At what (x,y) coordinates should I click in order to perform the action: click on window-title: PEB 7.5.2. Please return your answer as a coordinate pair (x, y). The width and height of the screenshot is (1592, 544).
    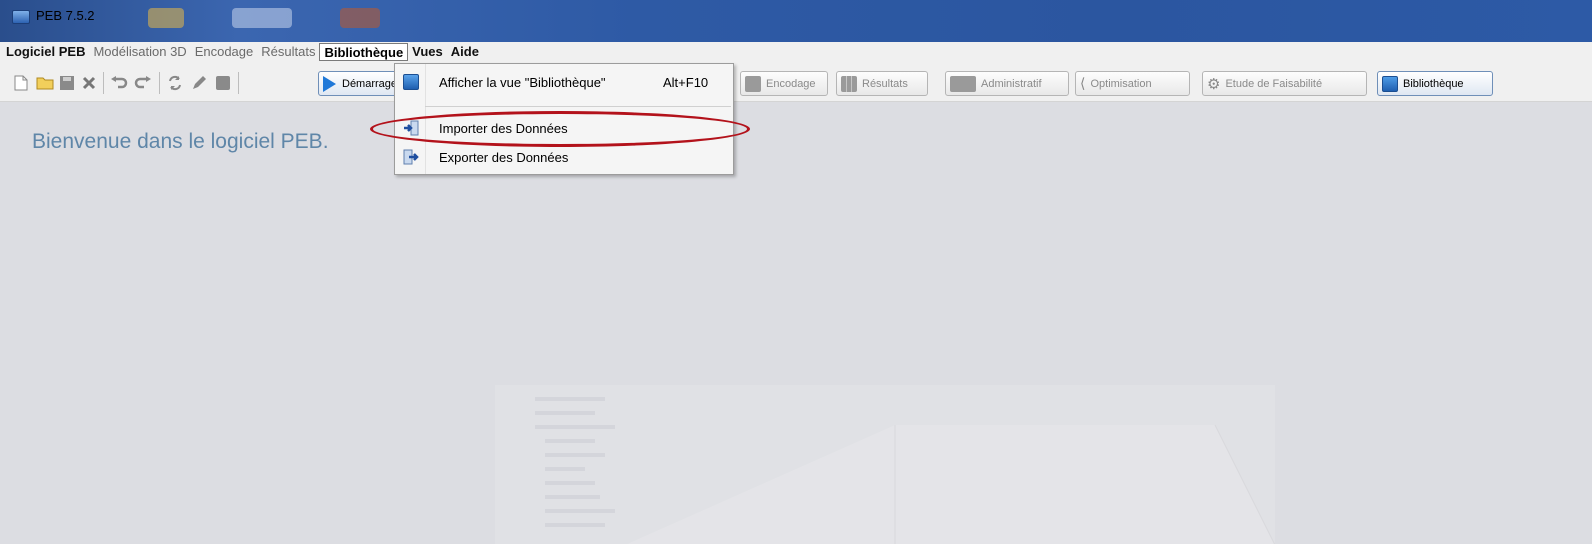
    Looking at the image, I should click on (65, 15).